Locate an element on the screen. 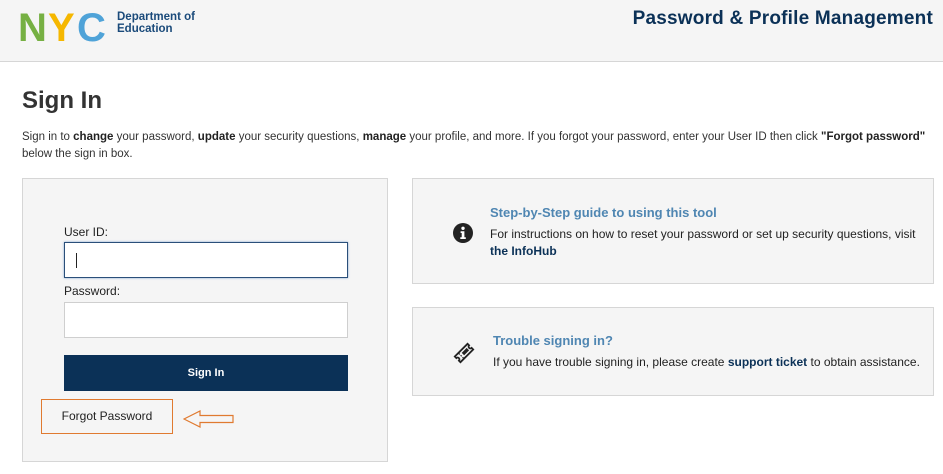 This screenshot has height=474, width=943. svg-text: Y is located at coordinates (61, 26).